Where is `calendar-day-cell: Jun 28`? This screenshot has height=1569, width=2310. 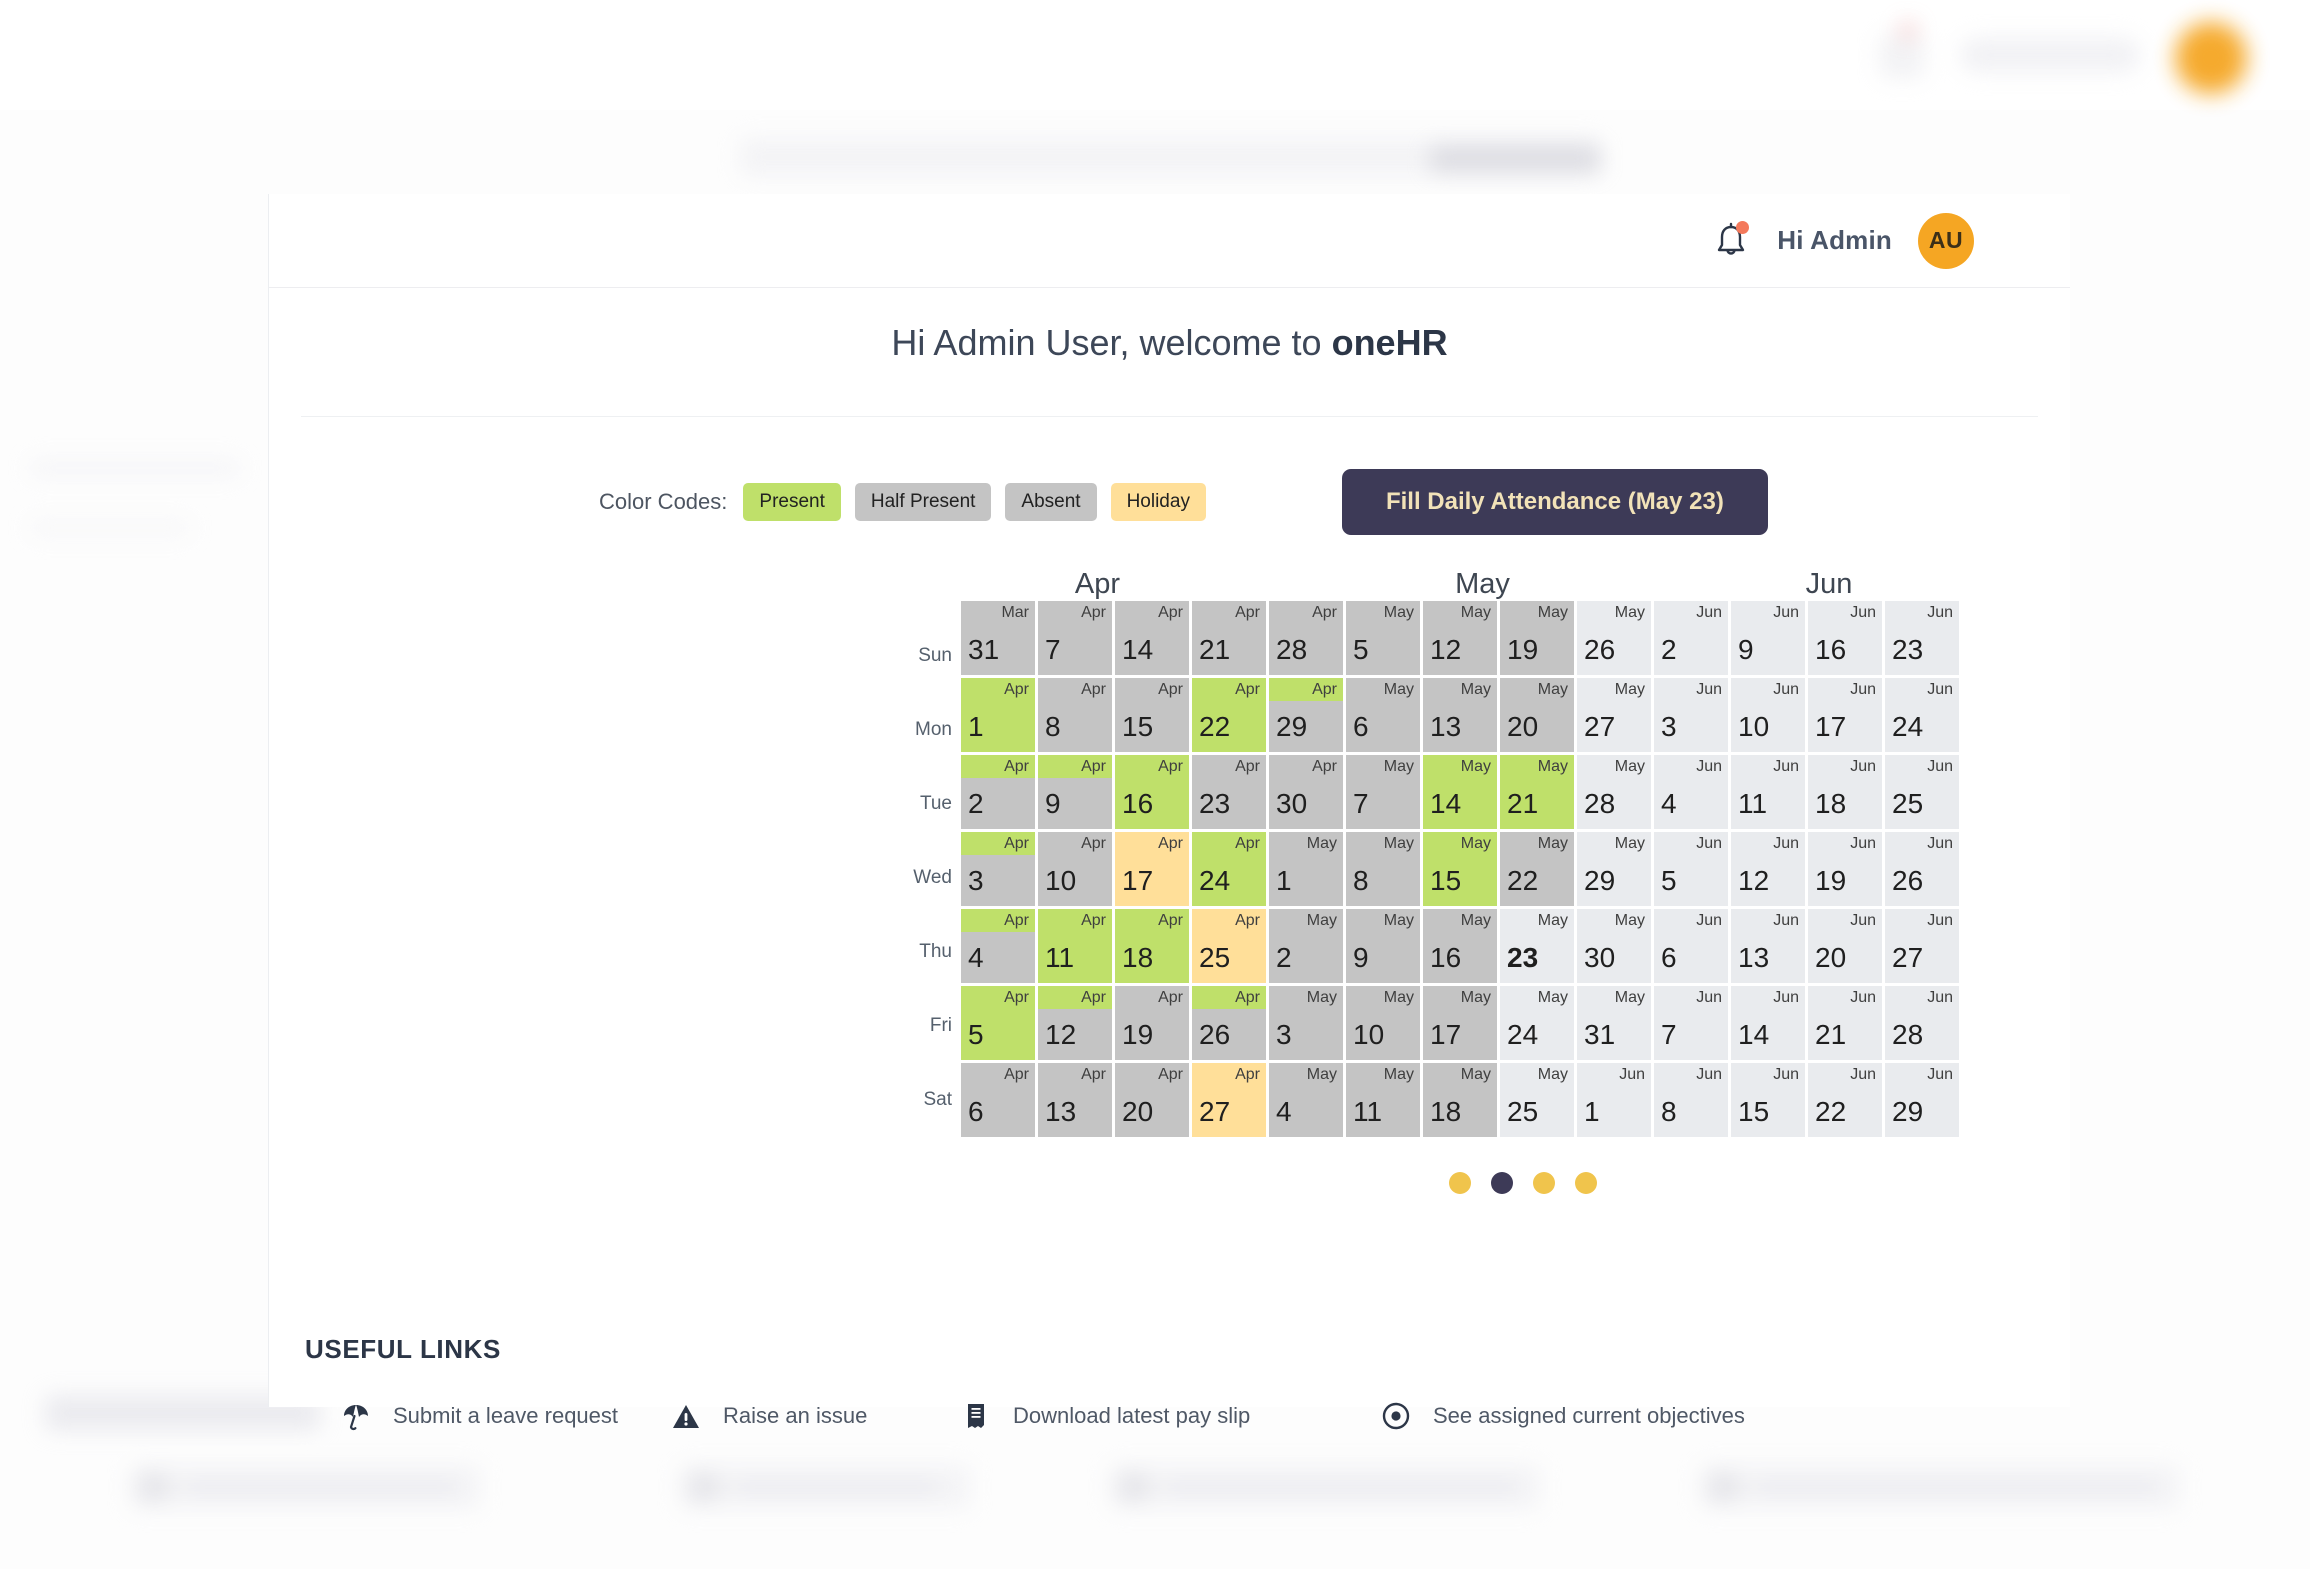 calendar-day-cell: Jun 28 is located at coordinates (1922, 1023).